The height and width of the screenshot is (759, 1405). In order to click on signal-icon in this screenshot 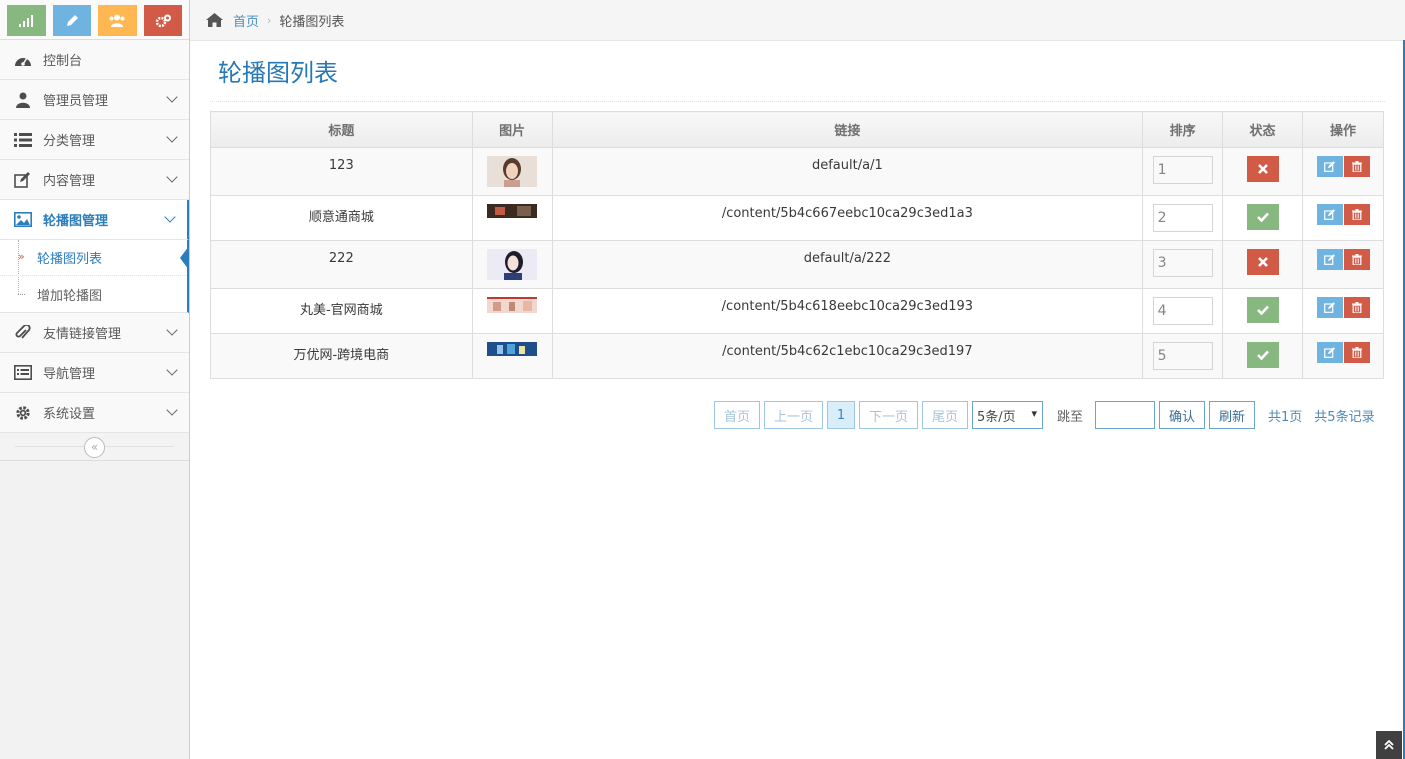, I will do `click(26, 20)`.